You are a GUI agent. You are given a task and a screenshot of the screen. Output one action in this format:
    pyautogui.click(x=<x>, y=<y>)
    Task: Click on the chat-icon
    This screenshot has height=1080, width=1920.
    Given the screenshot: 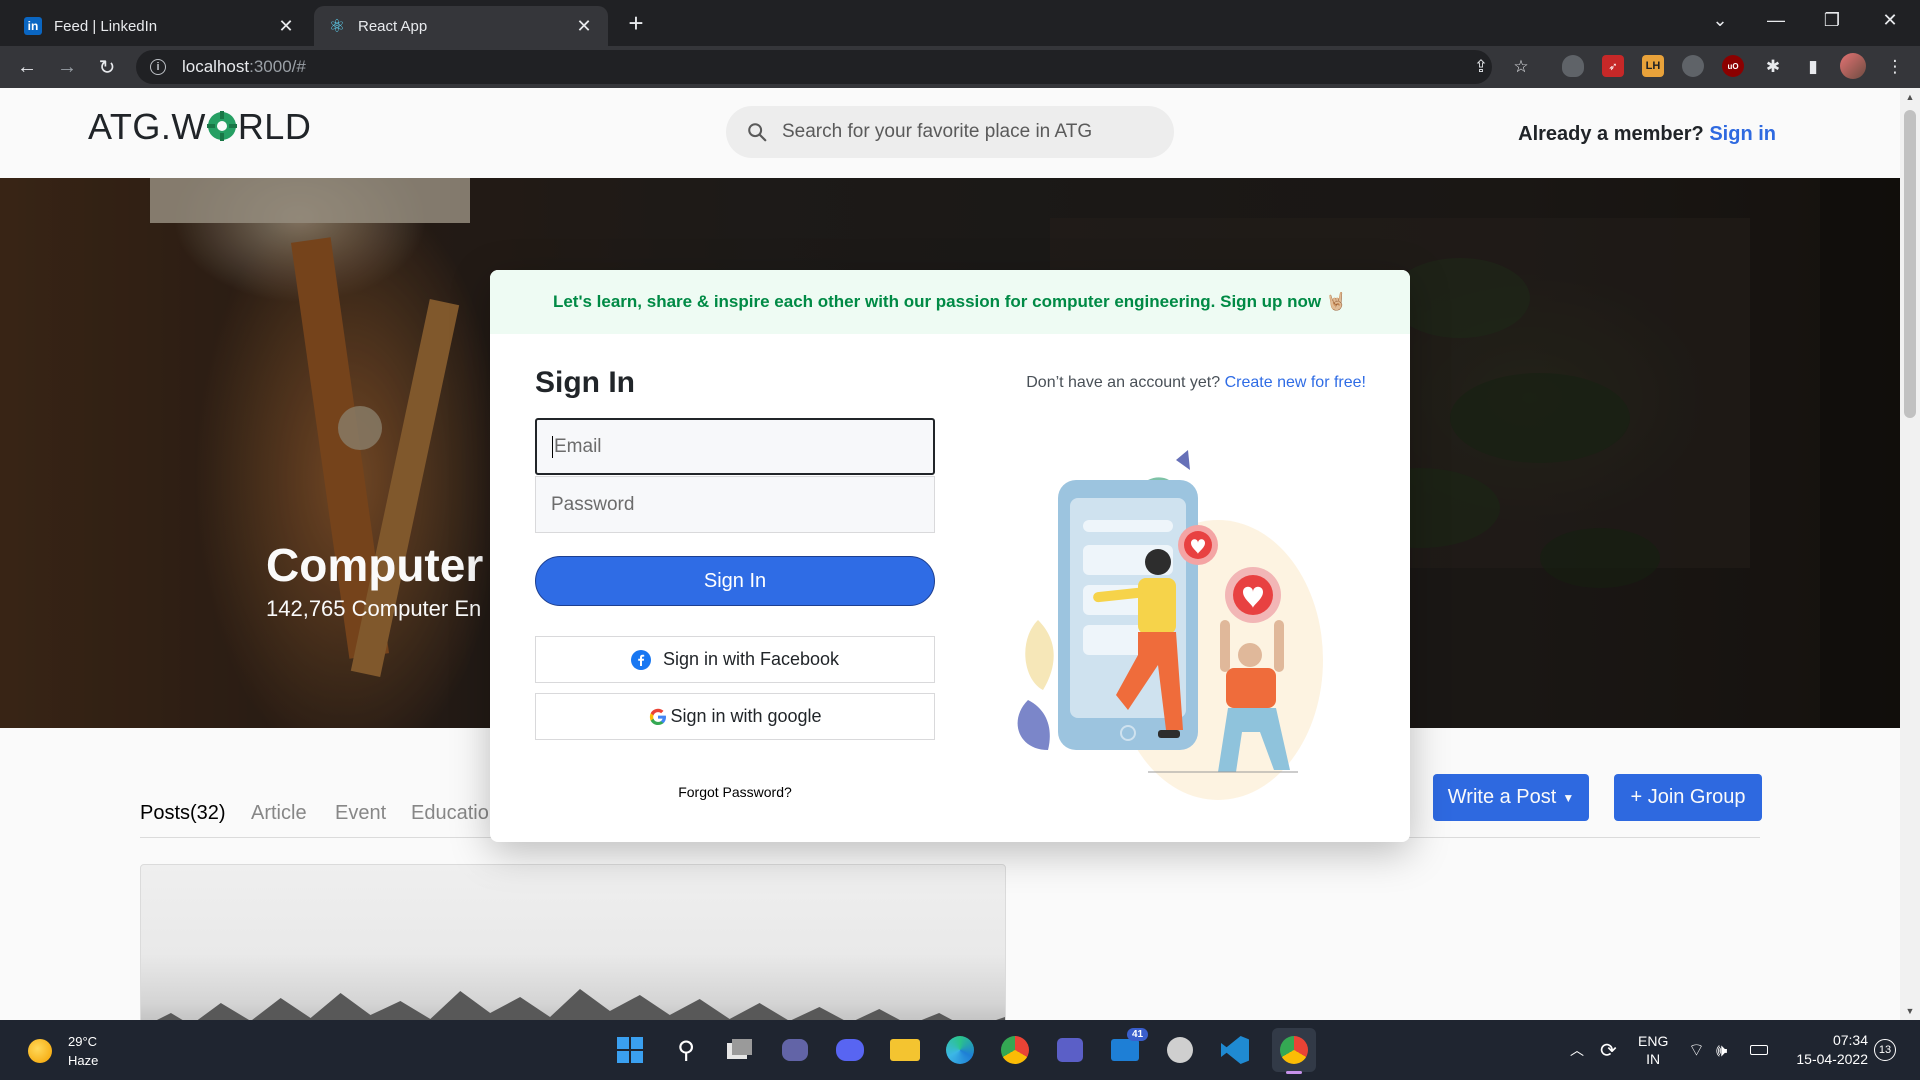 What is the action you would take?
    pyautogui.click(x=795, y=1050)
    